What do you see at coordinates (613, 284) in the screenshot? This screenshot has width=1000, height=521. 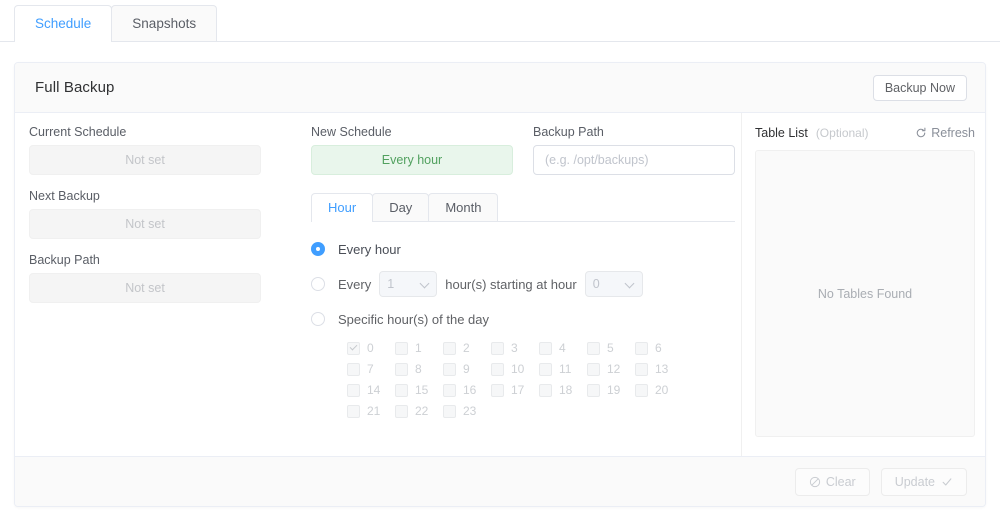 I see `interval-start-hour-select: 0` at bounding box center [613, 284].